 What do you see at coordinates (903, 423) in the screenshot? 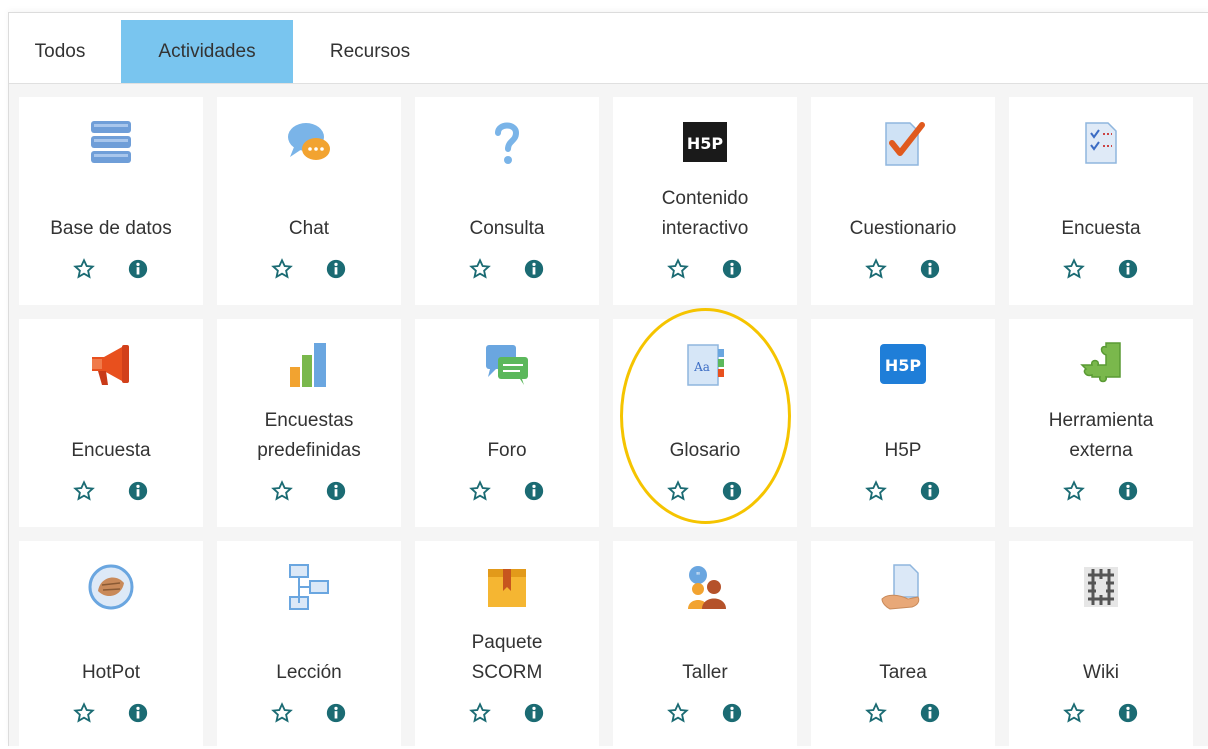
I see `tile-h5p: H5P H5P` at bounding box center [903, 423].